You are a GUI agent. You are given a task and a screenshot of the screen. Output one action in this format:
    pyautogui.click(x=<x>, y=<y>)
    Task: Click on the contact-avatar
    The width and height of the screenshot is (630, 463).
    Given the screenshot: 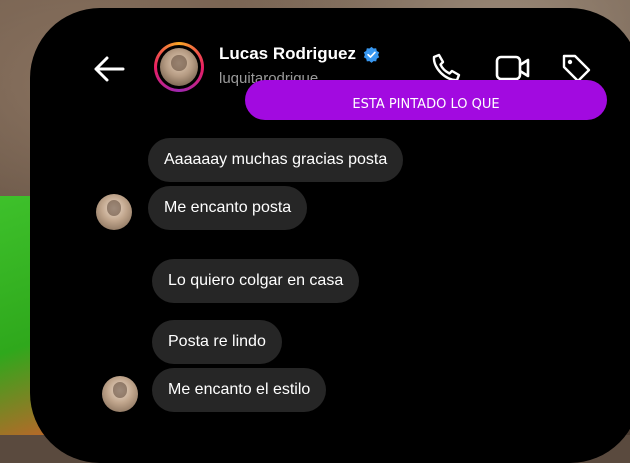 What is the action you would take?
    pyautogui.click(x=179, y=67)
    